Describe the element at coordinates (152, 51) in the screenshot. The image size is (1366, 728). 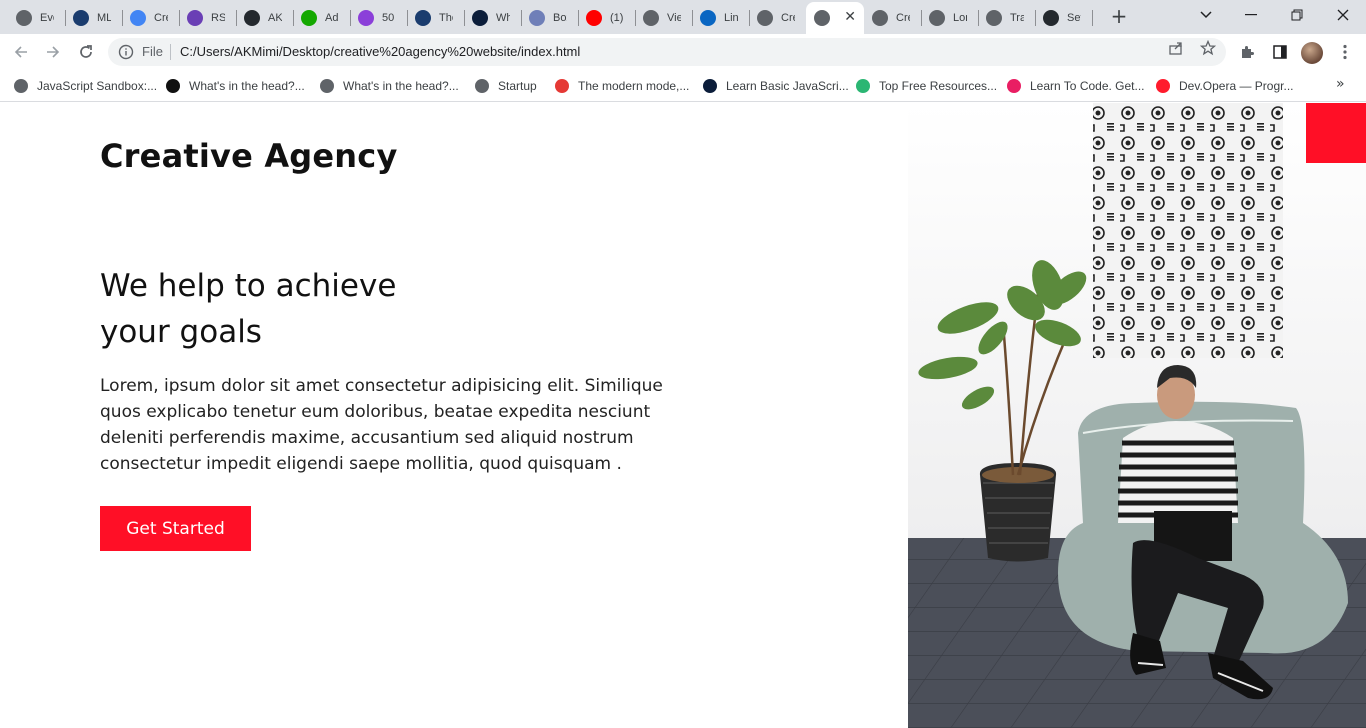
I see `scheme-label: File` at that location.